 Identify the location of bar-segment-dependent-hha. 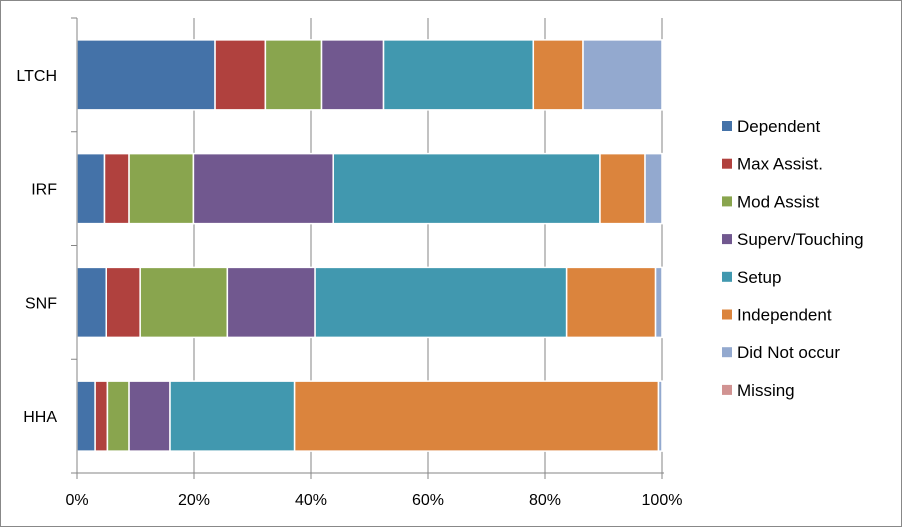
(86, 416).